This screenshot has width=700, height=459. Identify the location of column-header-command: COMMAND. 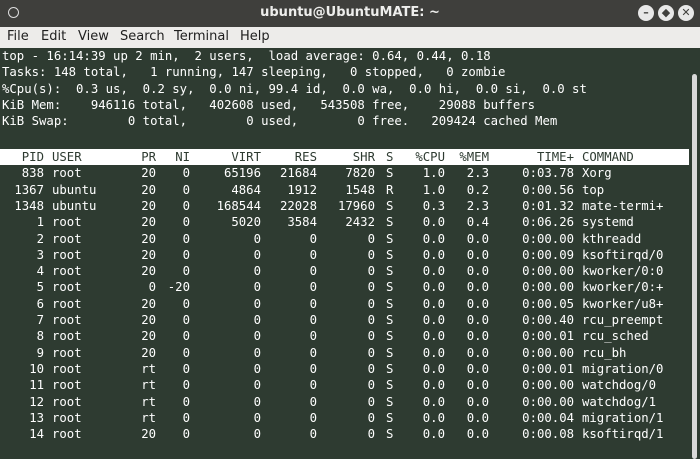
(608, 157).